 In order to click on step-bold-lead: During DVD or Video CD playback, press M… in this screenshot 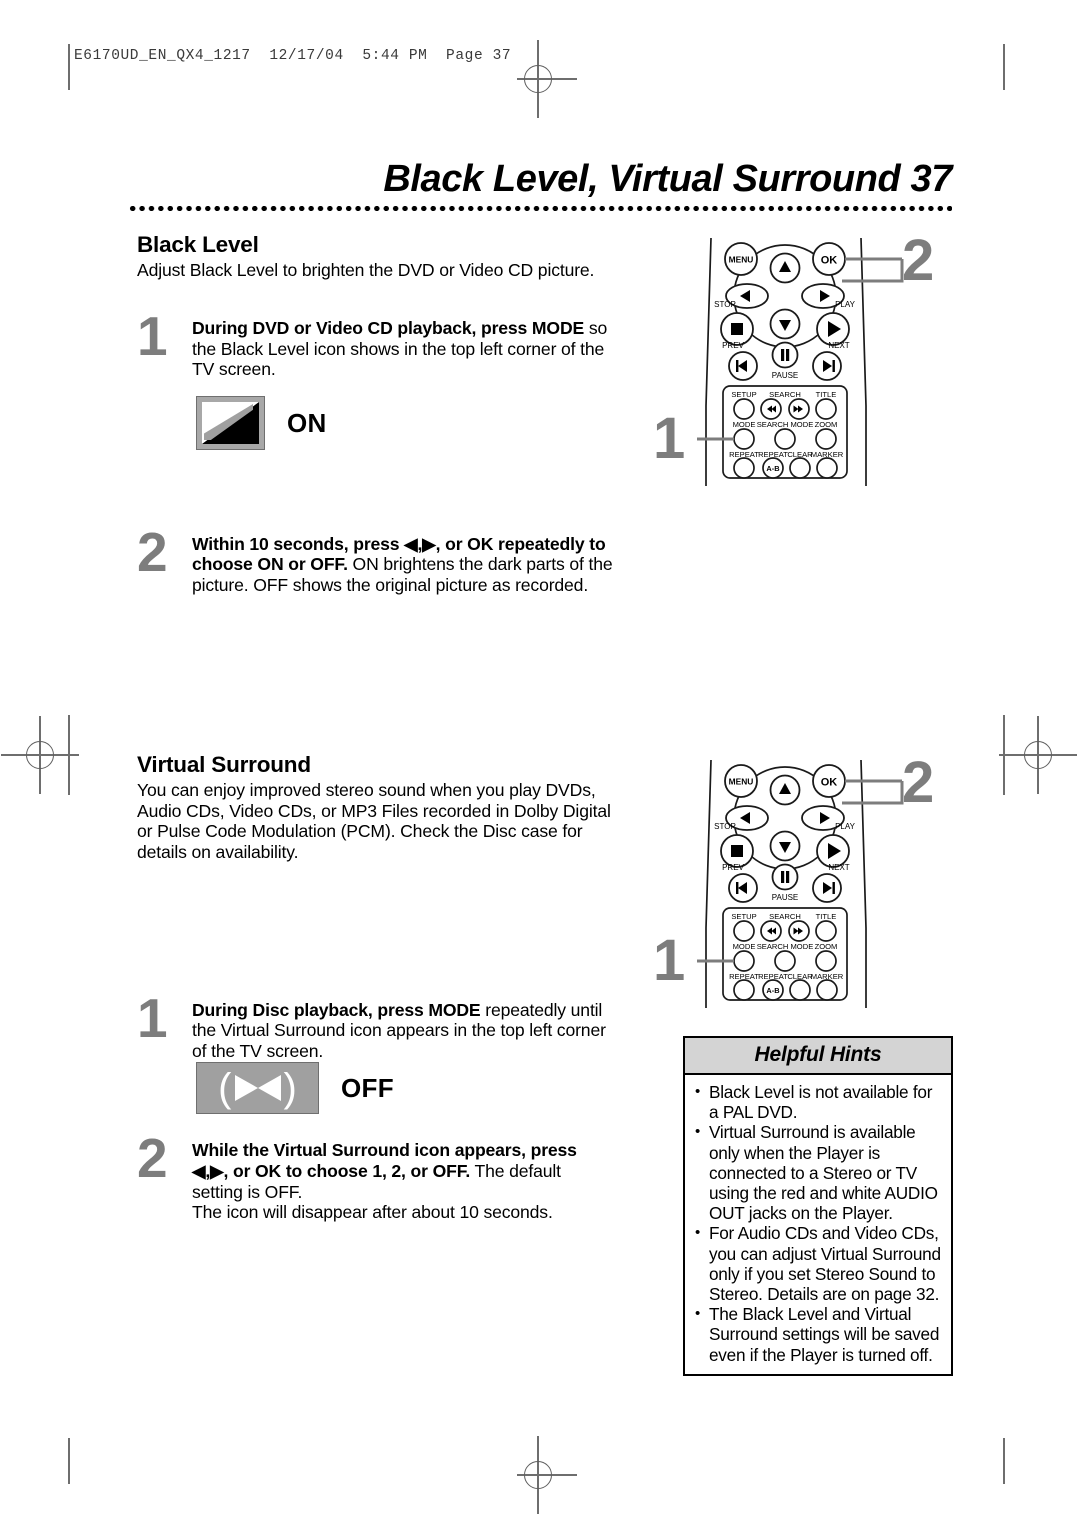, I will do `click(388, 328)`.